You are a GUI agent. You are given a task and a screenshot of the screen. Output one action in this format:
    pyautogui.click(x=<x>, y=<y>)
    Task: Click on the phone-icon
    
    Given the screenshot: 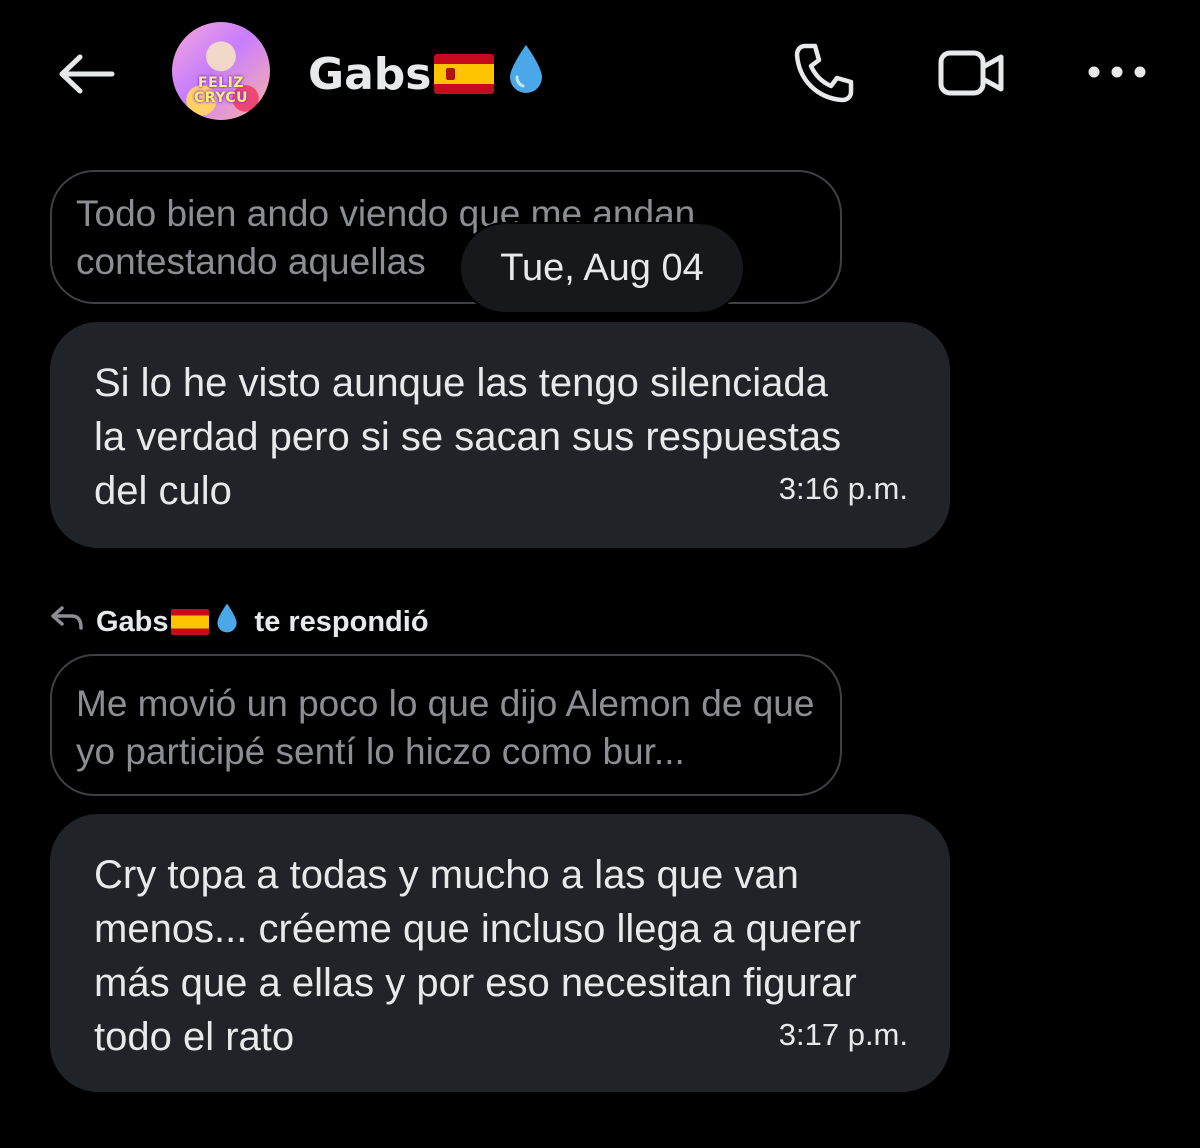 What is the action you would take?
    pyautogui.click(x=824, y=73)
    